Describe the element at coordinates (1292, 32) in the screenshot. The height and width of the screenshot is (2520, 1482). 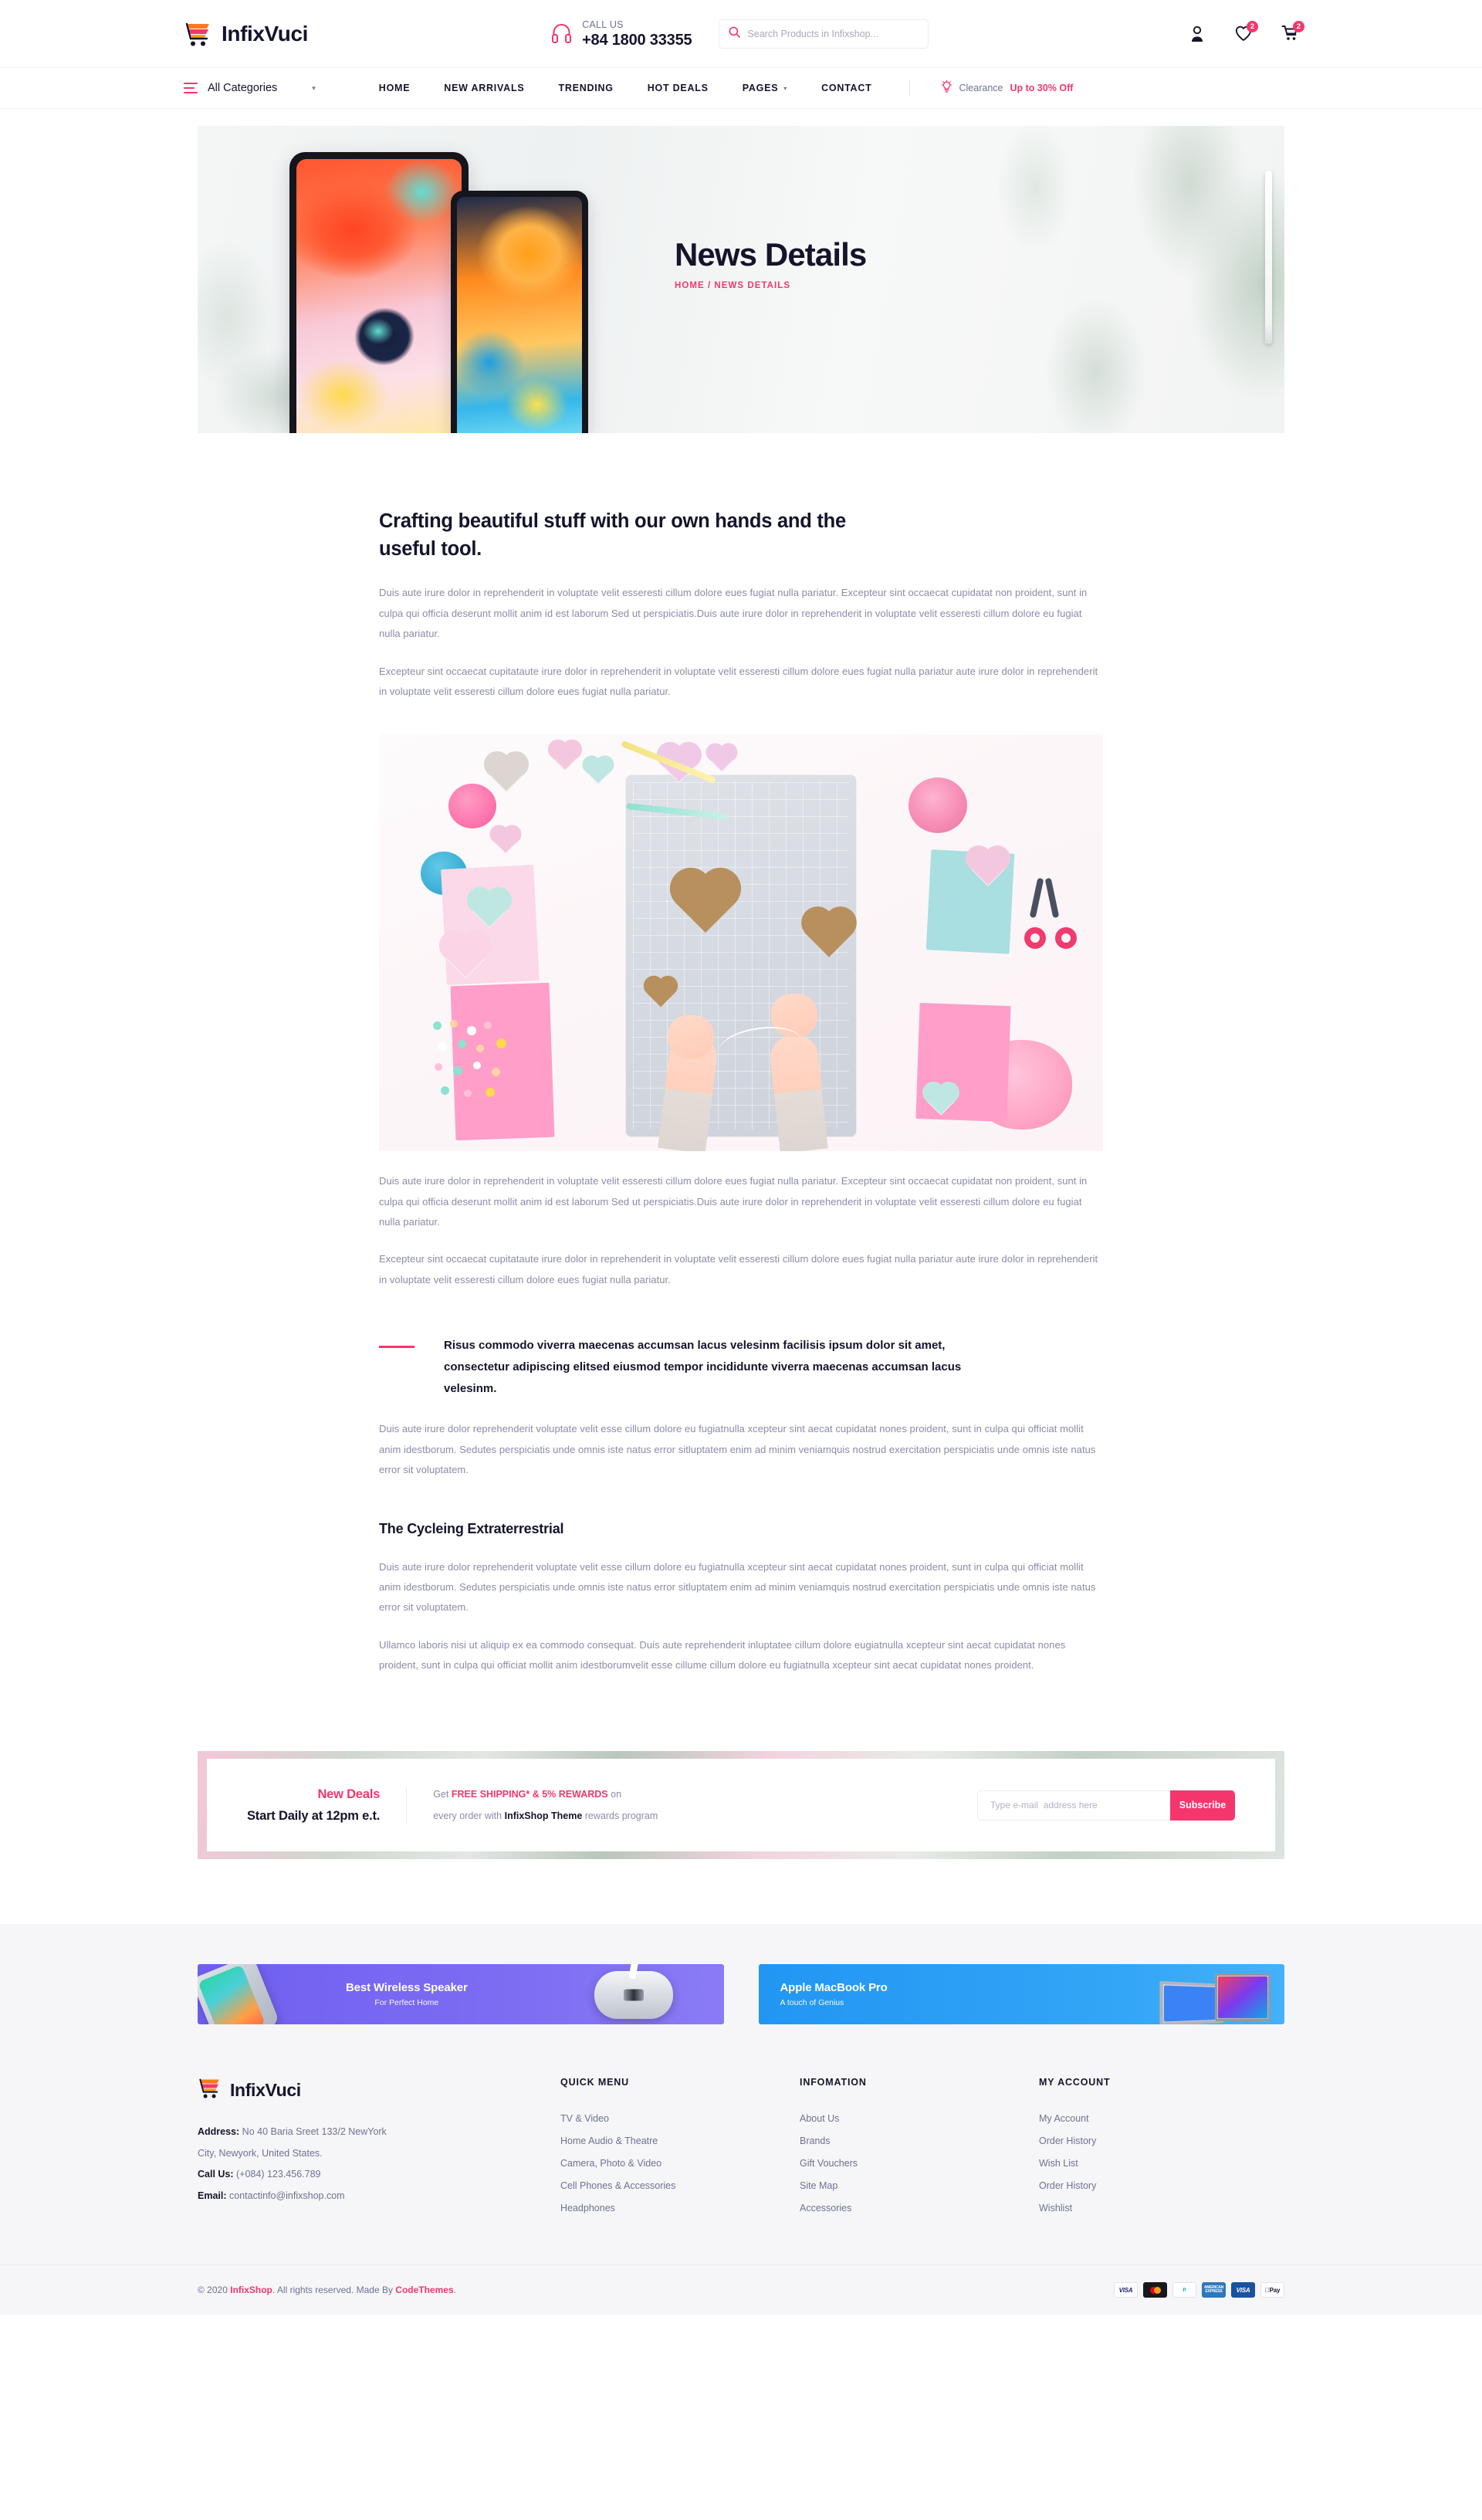
I see `cart-icon: 2` at that location.